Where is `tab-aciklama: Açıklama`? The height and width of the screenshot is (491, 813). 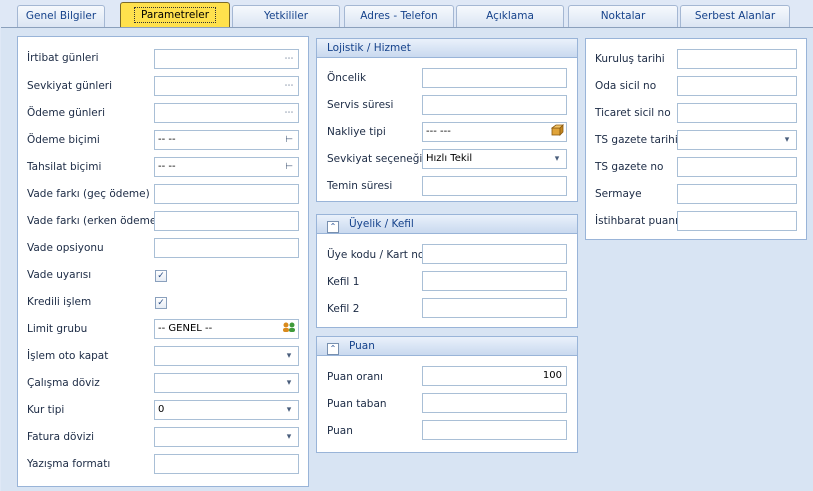
tab-aciklama: Açıklama is located at coordinates (510, 16).